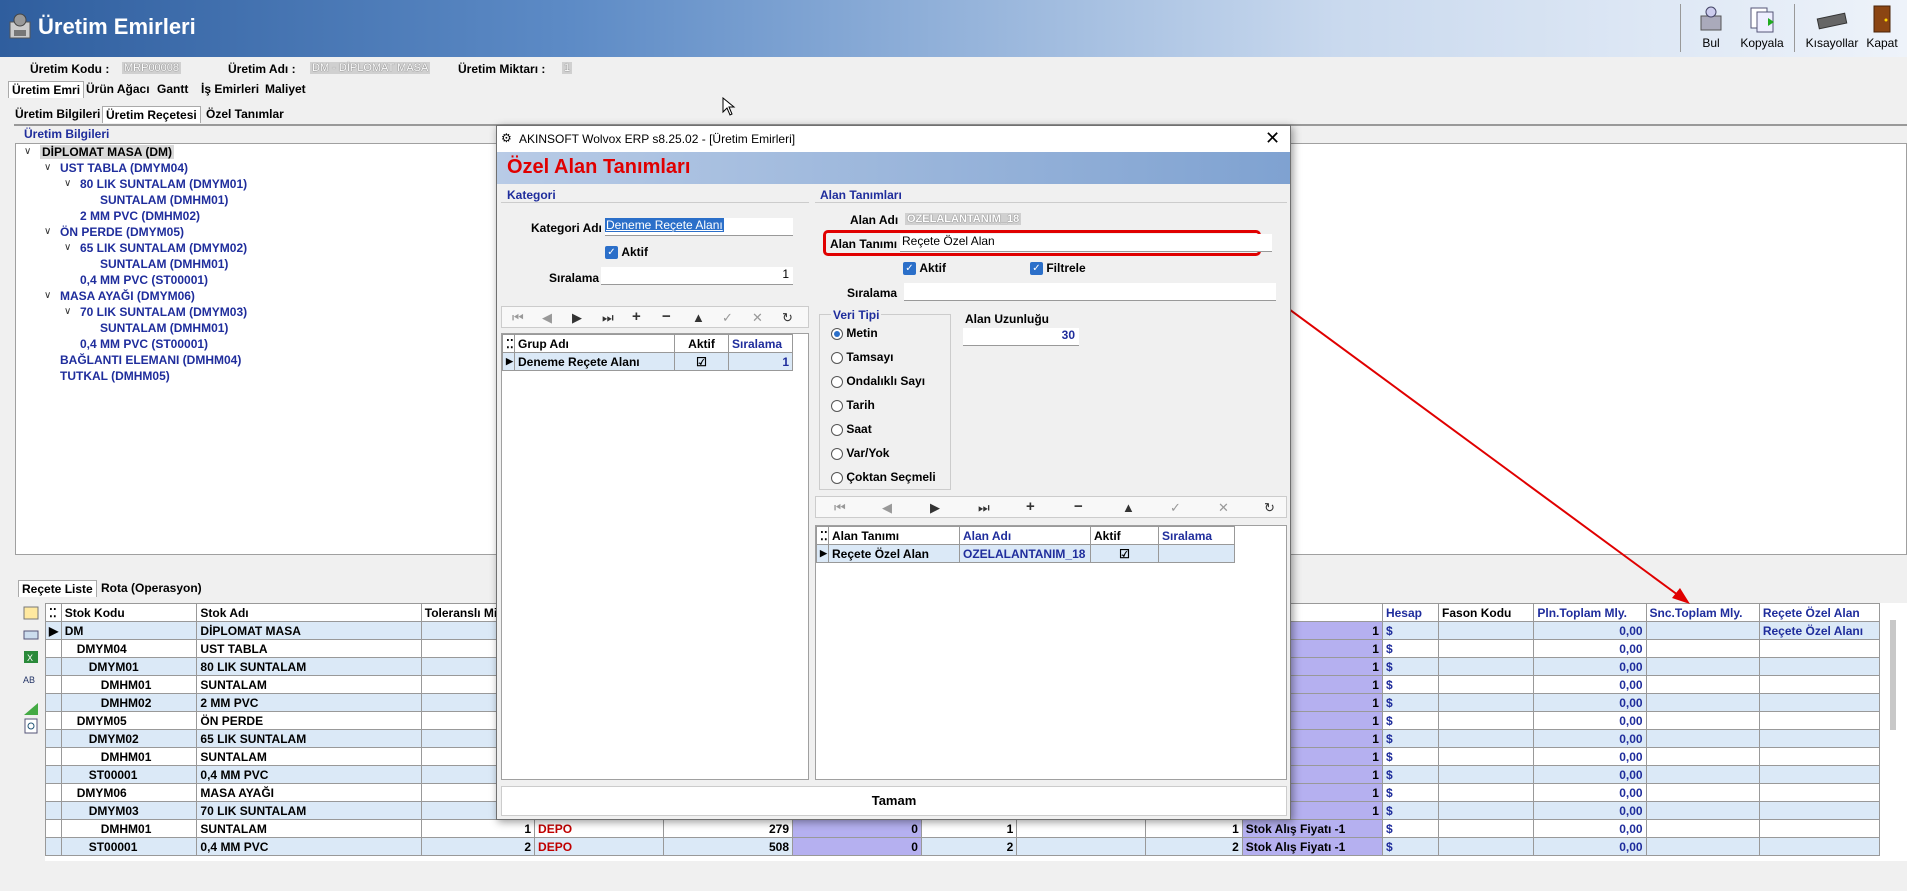 This screenshot has width=1907, height=891. Describe the element at coordinates (963, 219) in the screenshot. I see `field-name-value: OZELALANTANIM_18` at that location.